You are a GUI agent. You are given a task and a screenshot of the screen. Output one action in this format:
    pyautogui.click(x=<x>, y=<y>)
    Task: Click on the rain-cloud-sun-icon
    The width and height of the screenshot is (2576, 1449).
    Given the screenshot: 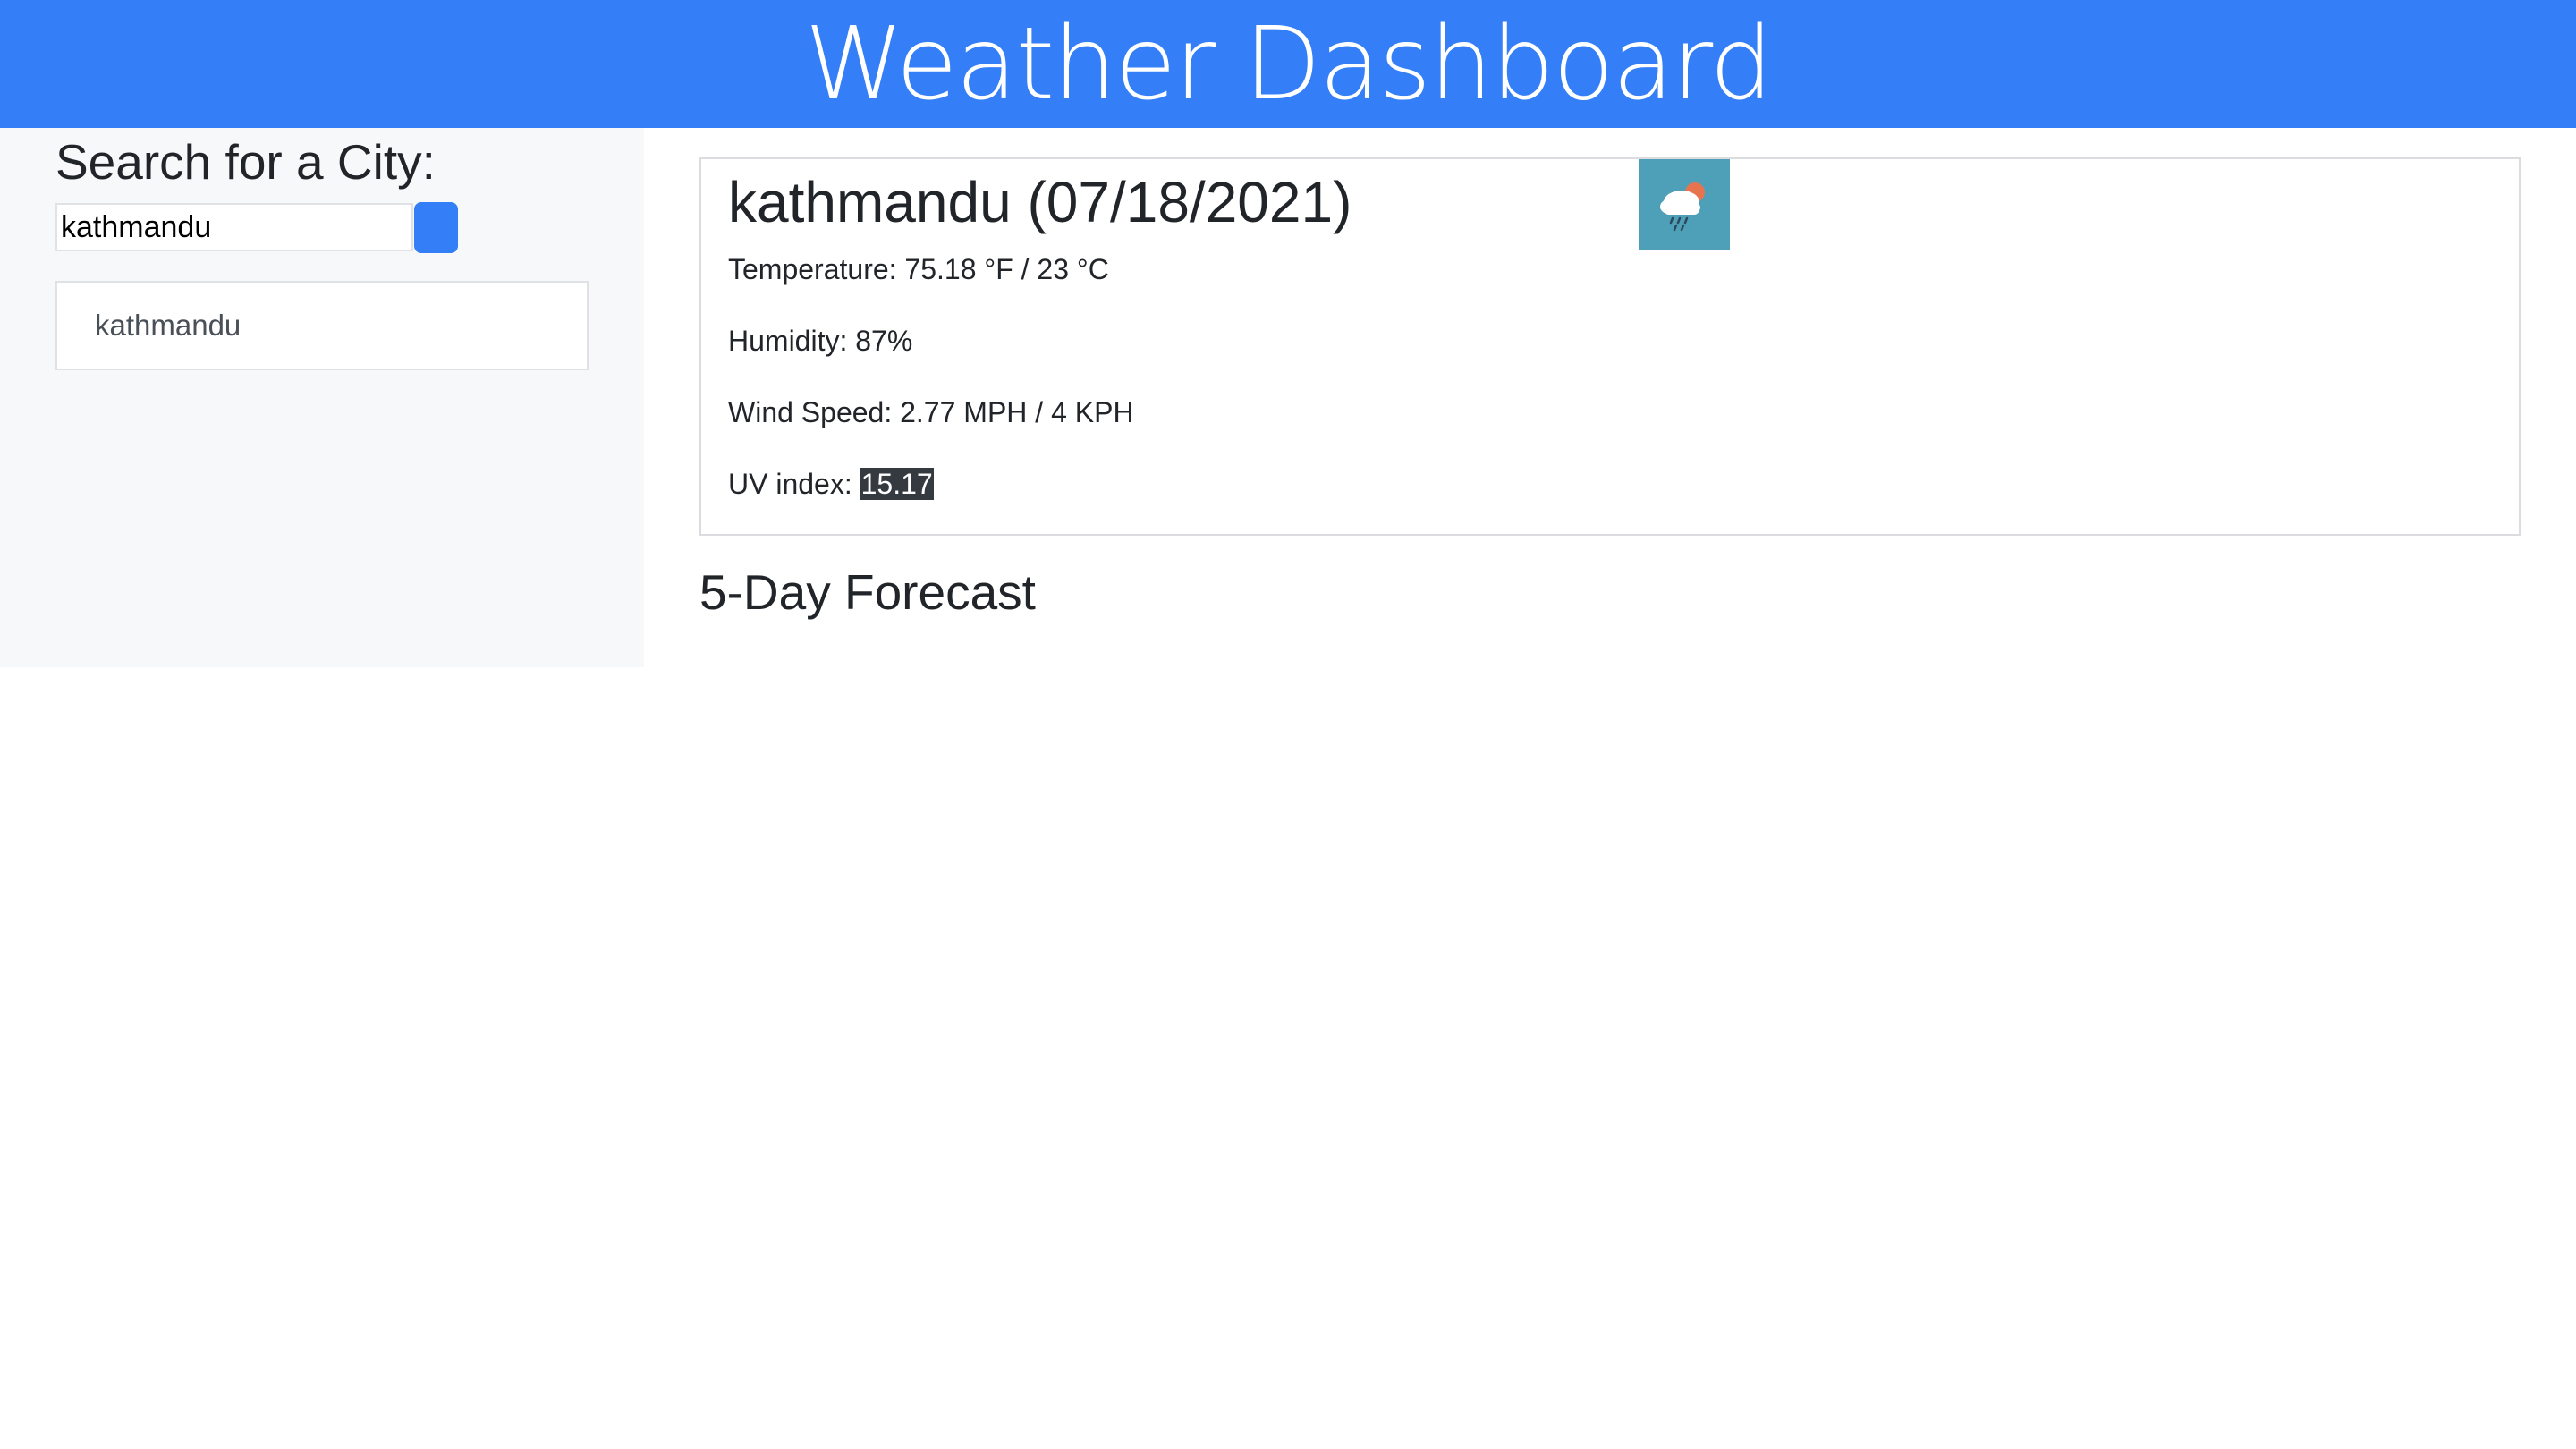 What is the action you would take?
    pyautogui.click(x=1684, y=204)
    